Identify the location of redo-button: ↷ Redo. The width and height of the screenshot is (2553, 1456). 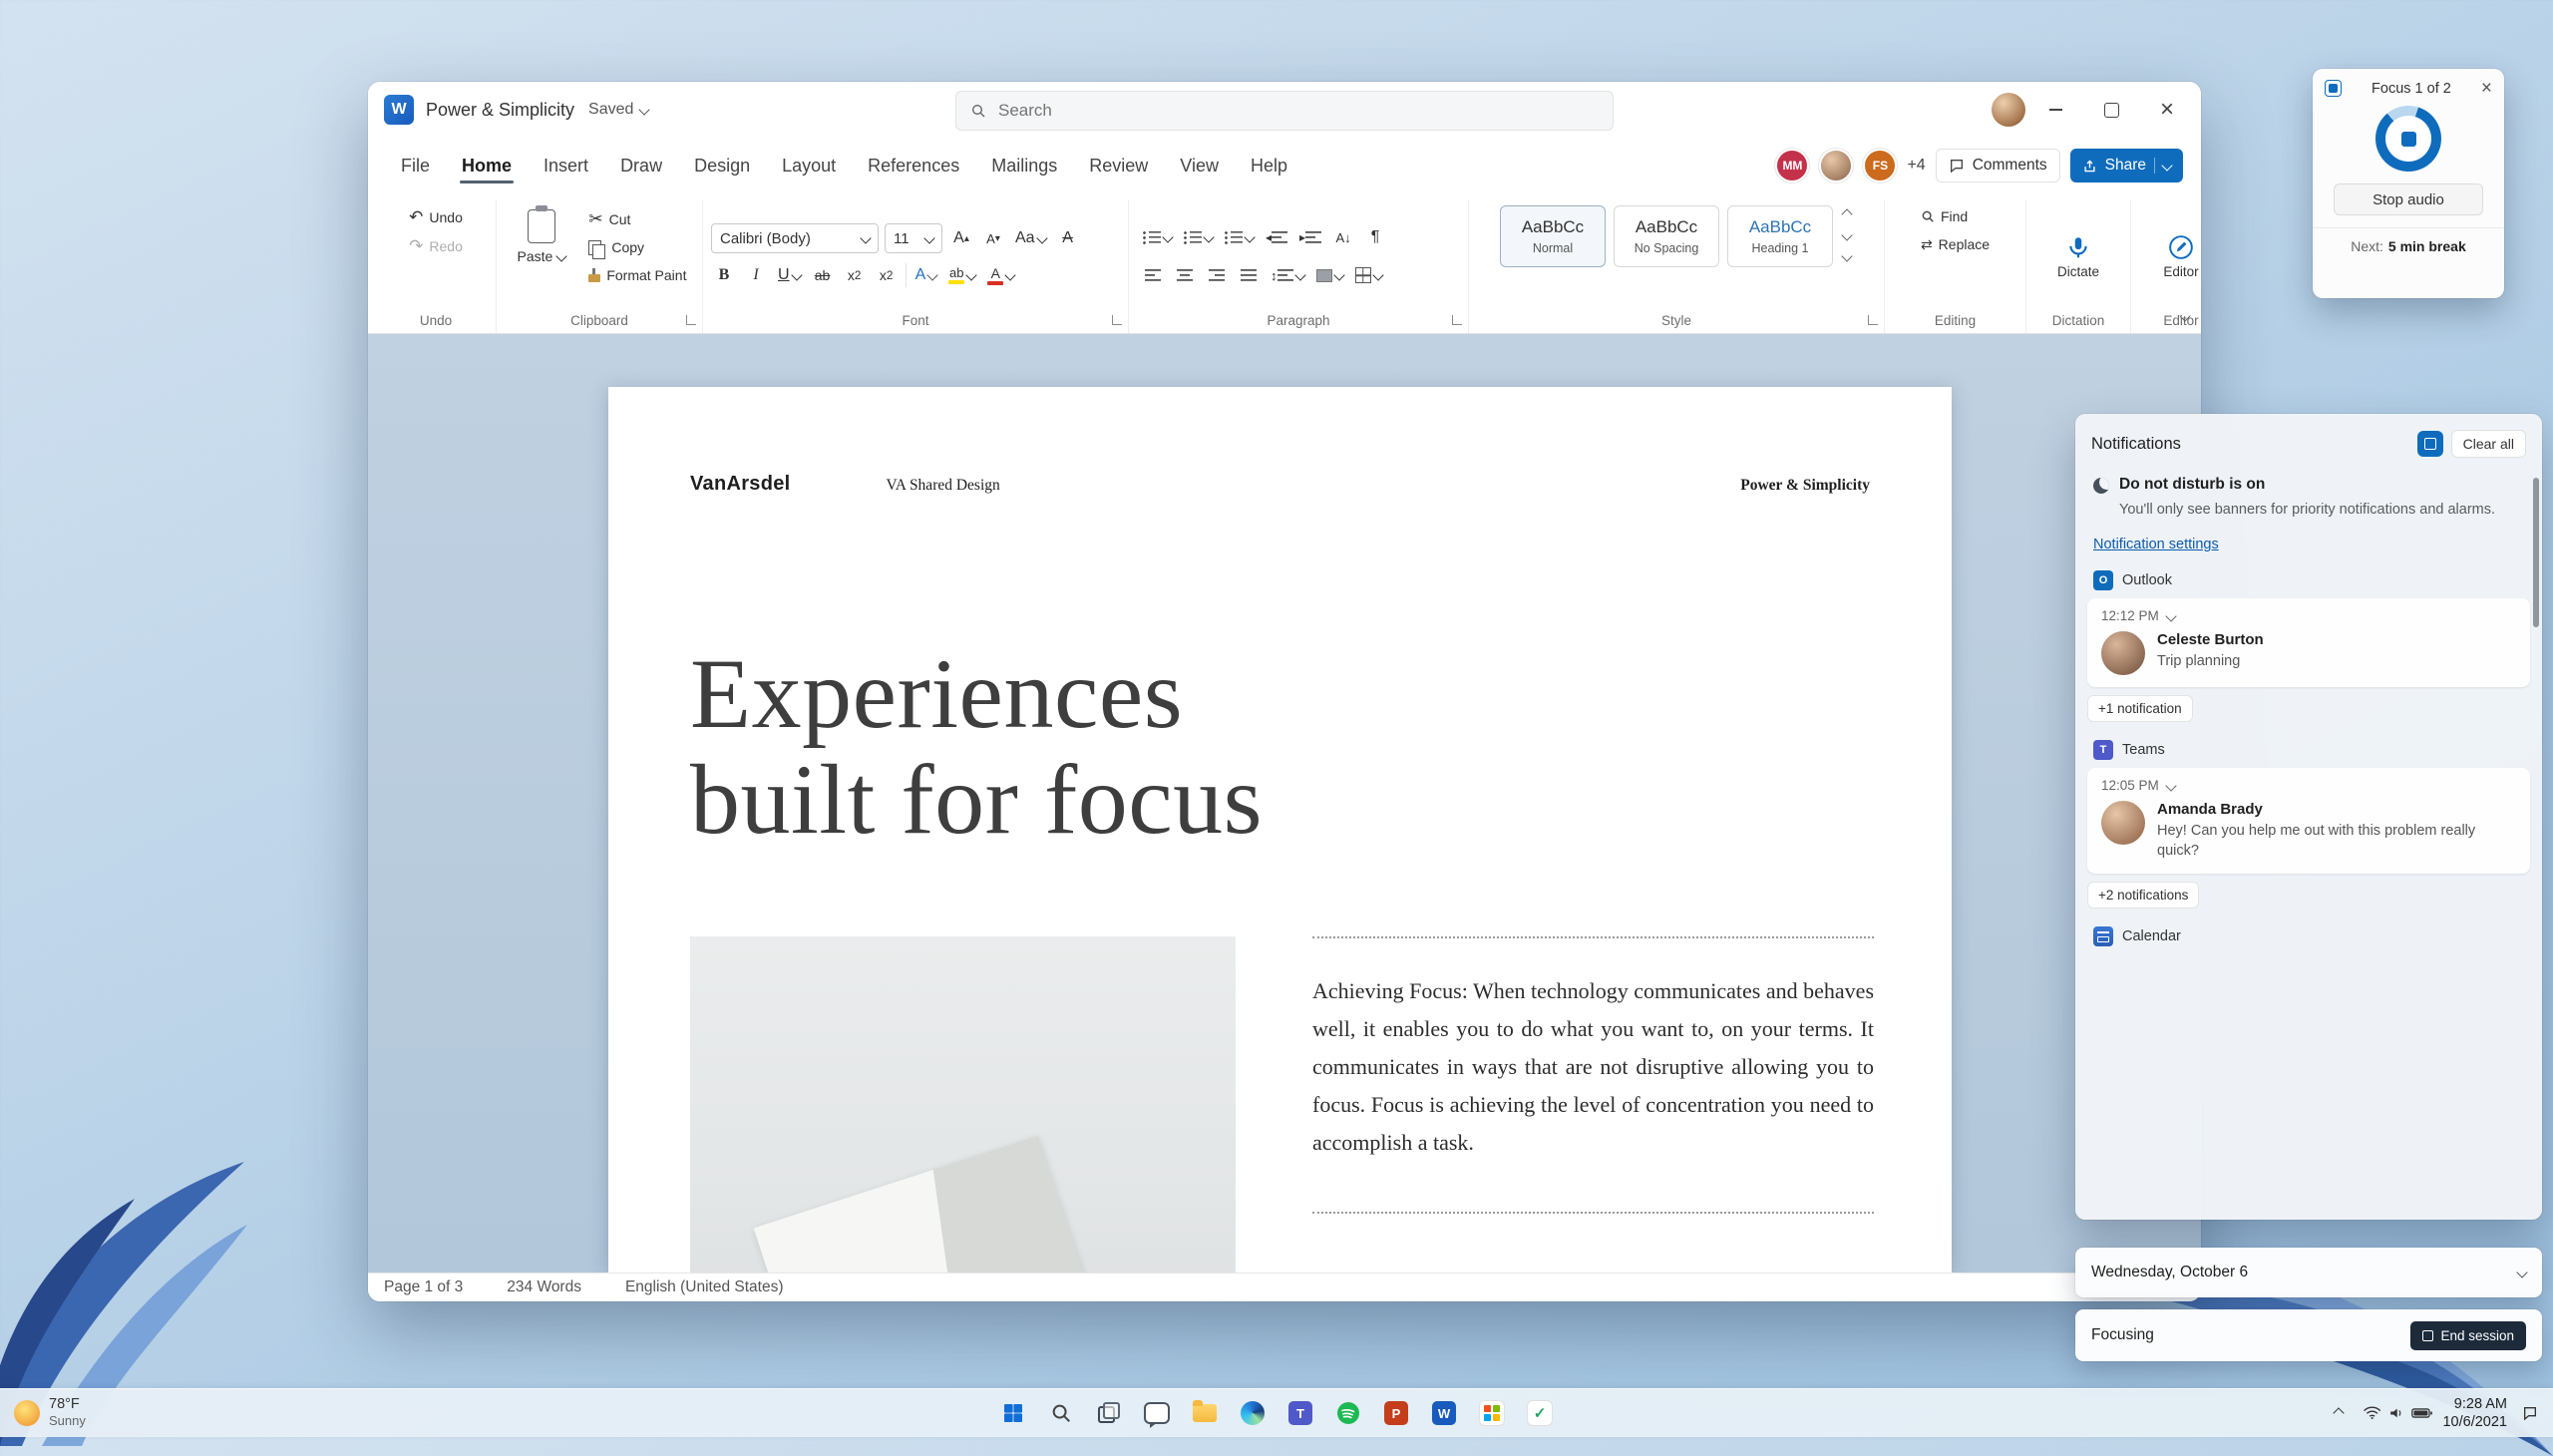
(436, 245).